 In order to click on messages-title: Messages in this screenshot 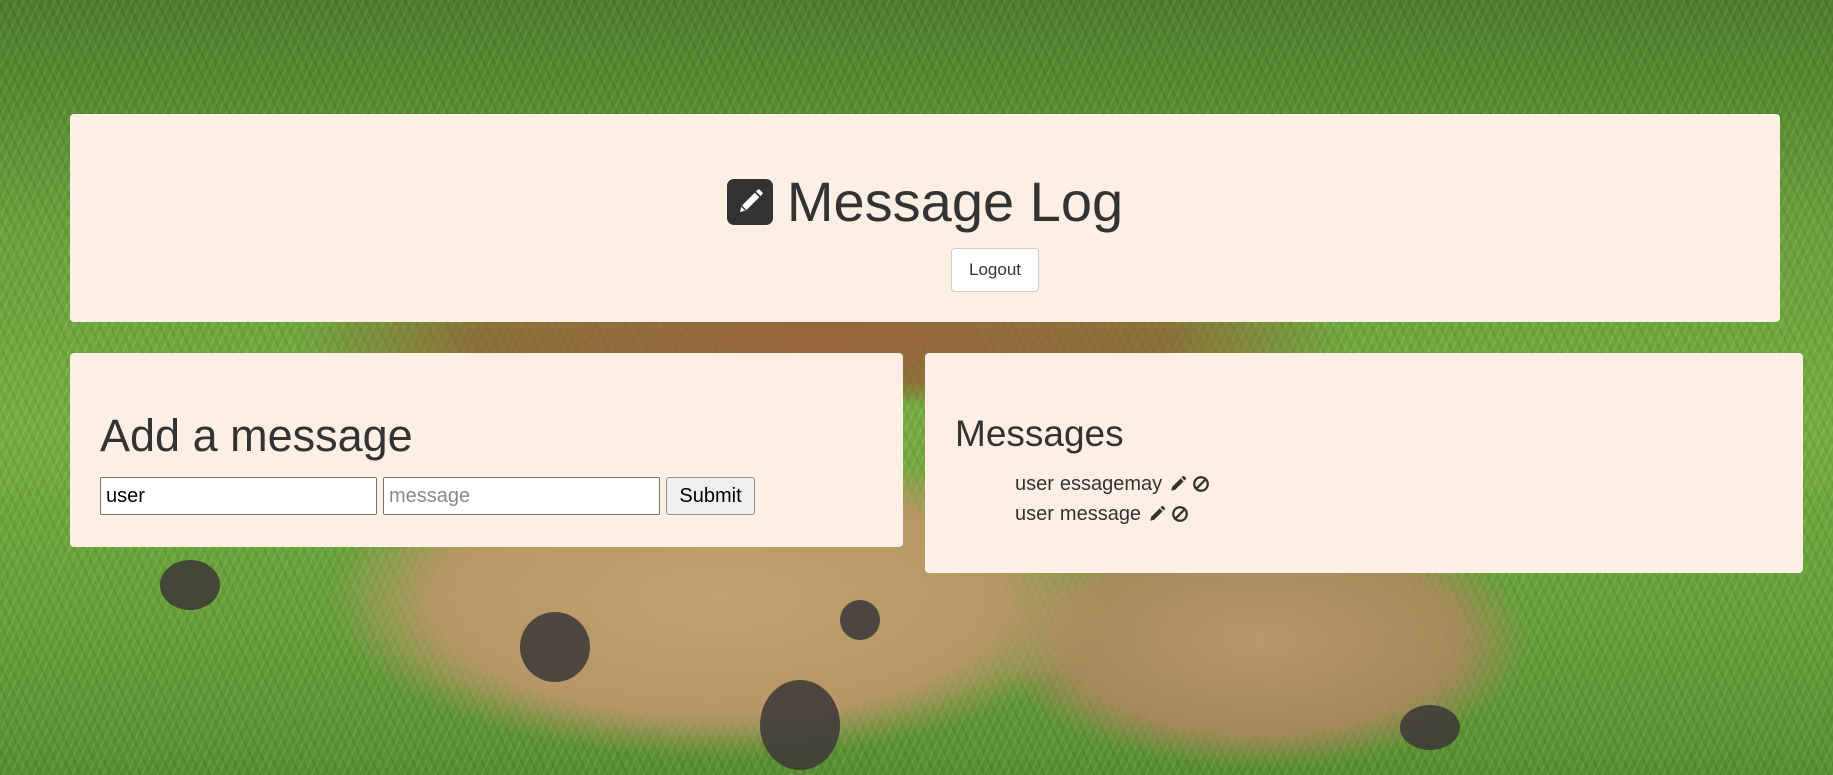, I will do `click(1039, 433)`.